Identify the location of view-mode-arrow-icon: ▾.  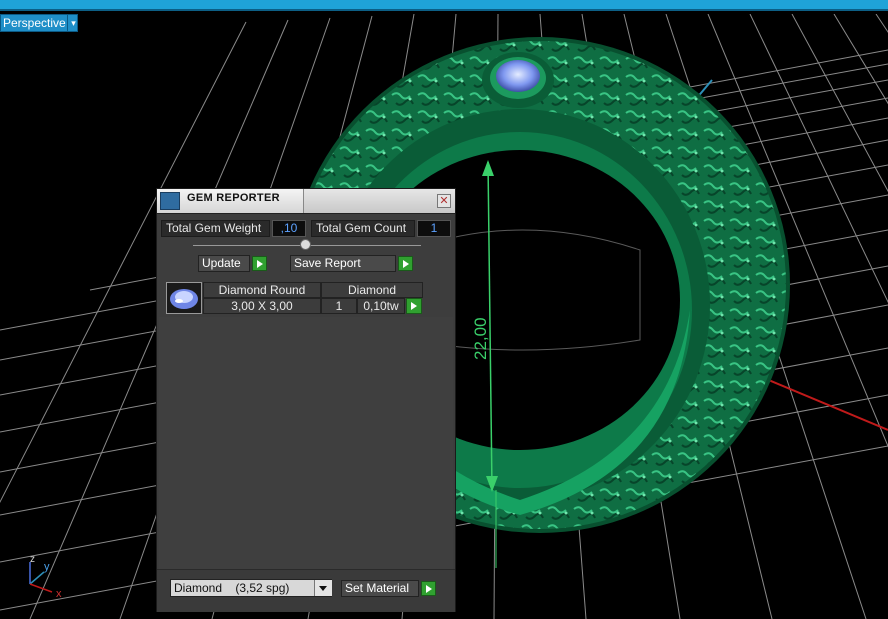
(73, 23).